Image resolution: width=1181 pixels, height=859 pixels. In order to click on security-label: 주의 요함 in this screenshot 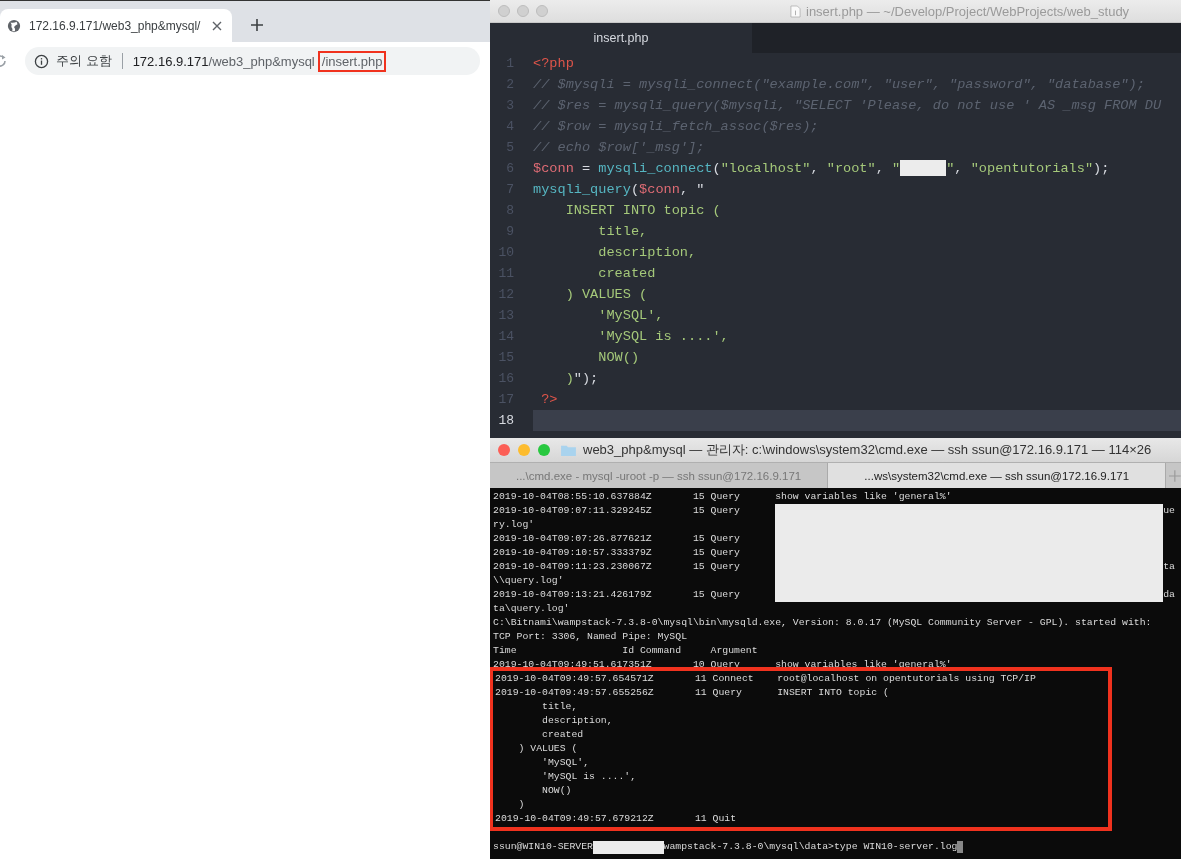, I will do `click(84, 61)`.